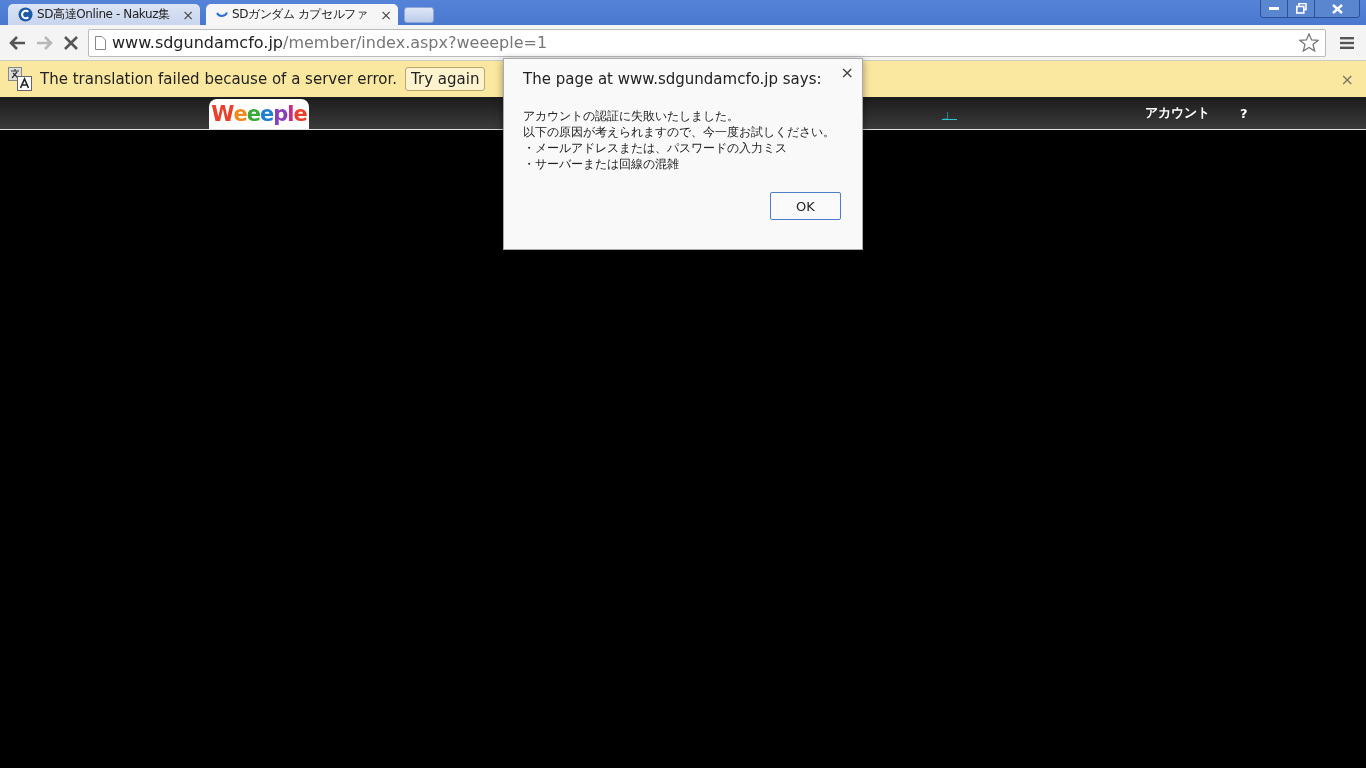  I want to click on dialog-message-line: ・メールアドレスまたは、パスワードの入力ミス, so click(655, 148).